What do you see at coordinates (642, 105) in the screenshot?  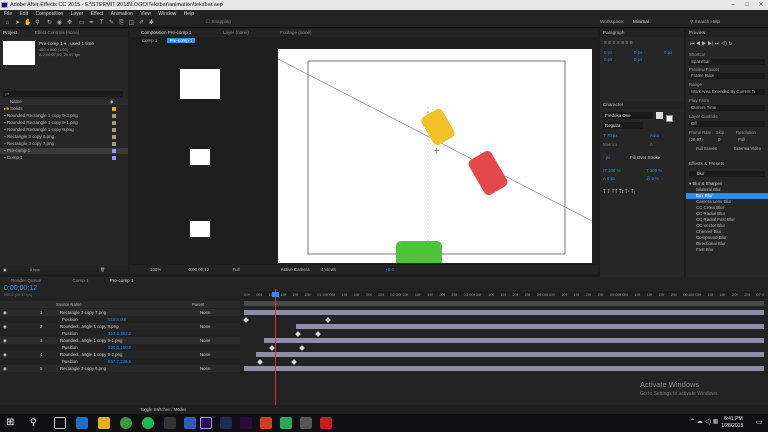 I see `character-panel-header: Character` at bounding box center [642, 105].